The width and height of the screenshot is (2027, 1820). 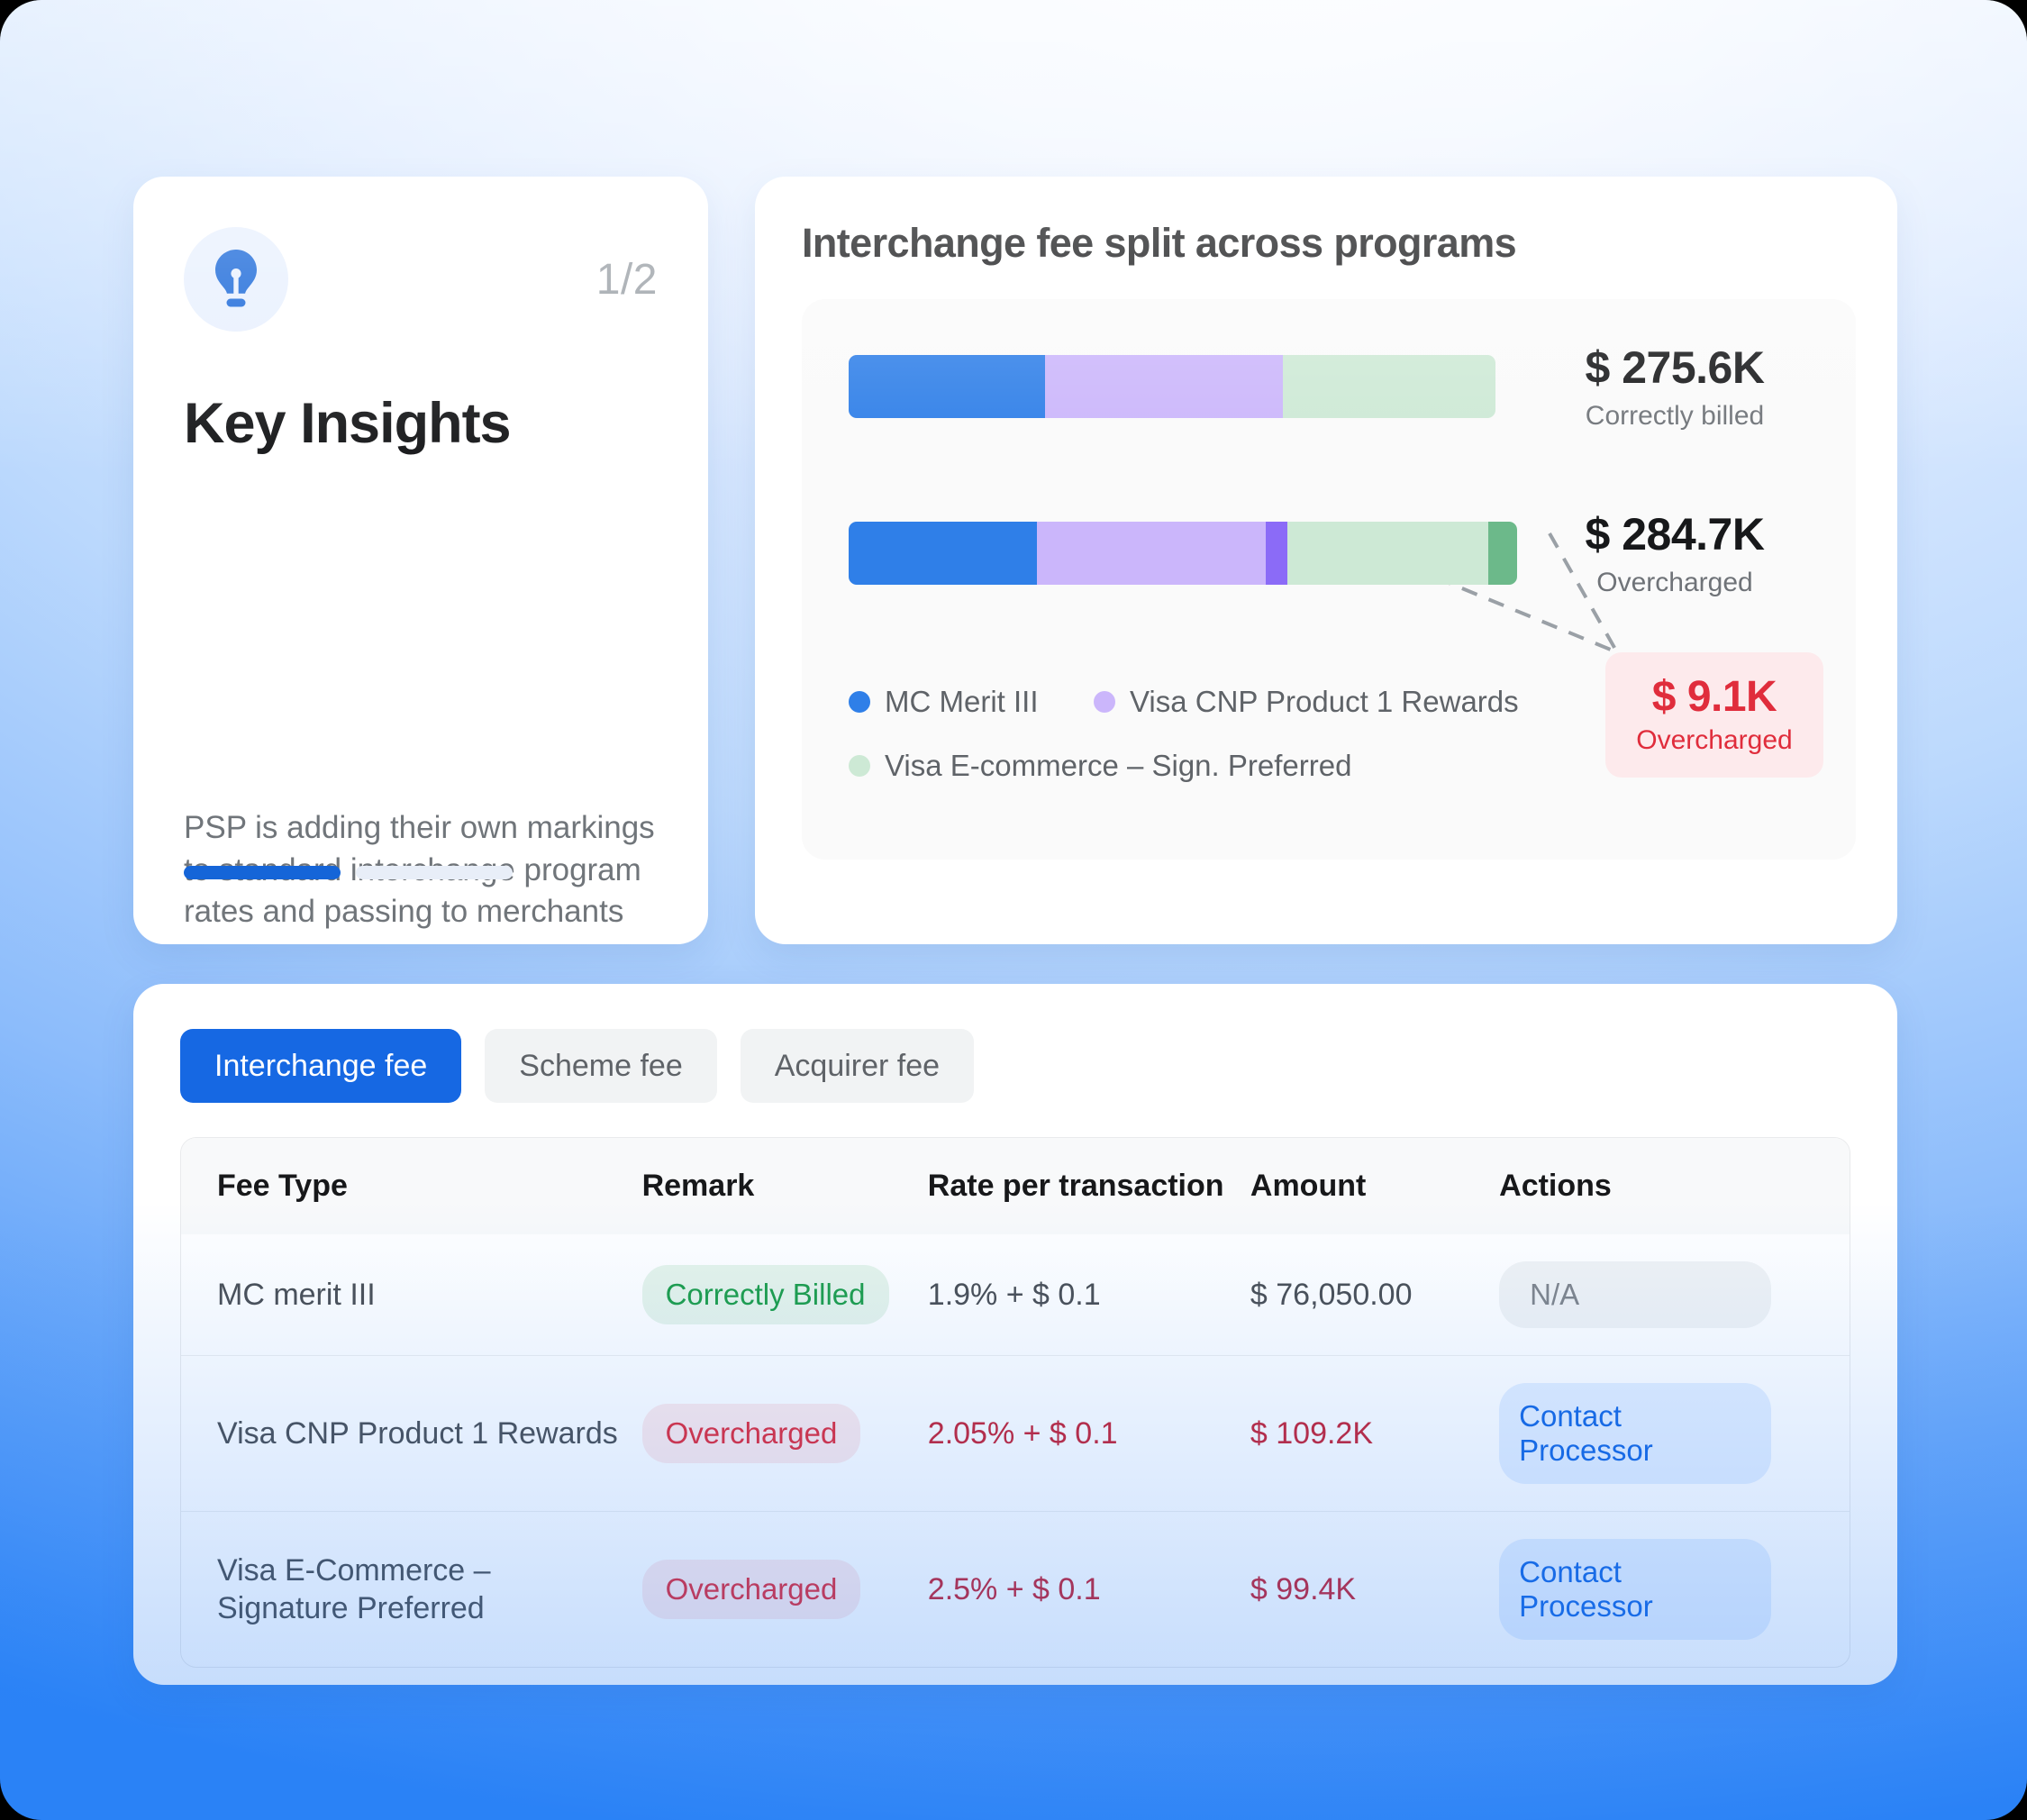 I want to click on tab-scheme-fee: Scheme fee, so click(x=601, y=1066).